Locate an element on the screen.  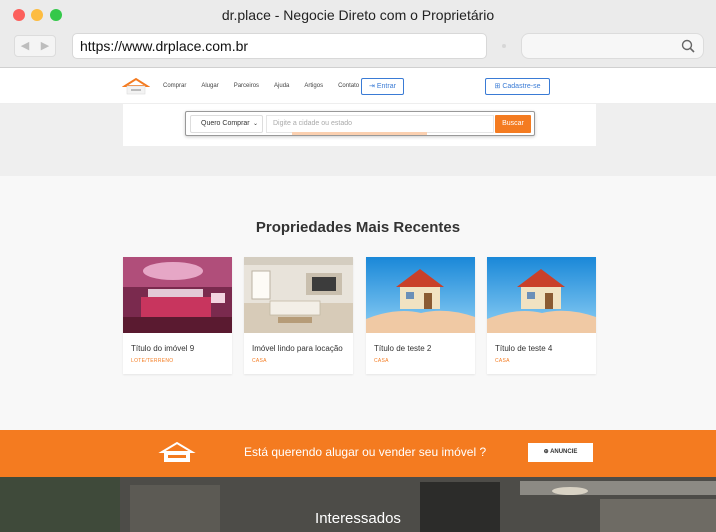
signup-label: Cadastre-se is located at coordinates (521, 86).